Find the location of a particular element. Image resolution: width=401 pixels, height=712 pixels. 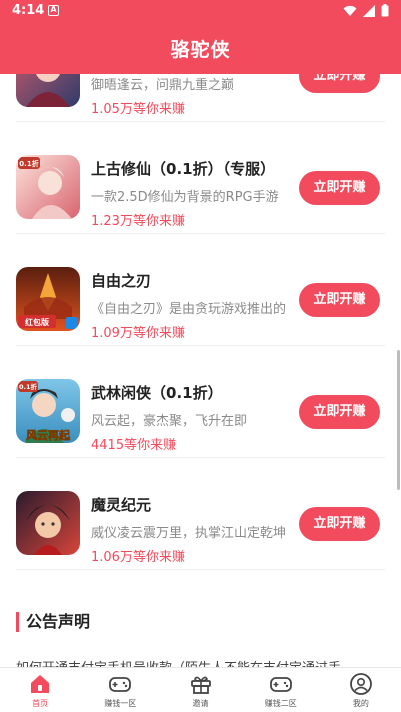

bottom-nav: 首页 赚钱一区 邀请 赚钱二区 我的 is located at coordinates (200, 689).